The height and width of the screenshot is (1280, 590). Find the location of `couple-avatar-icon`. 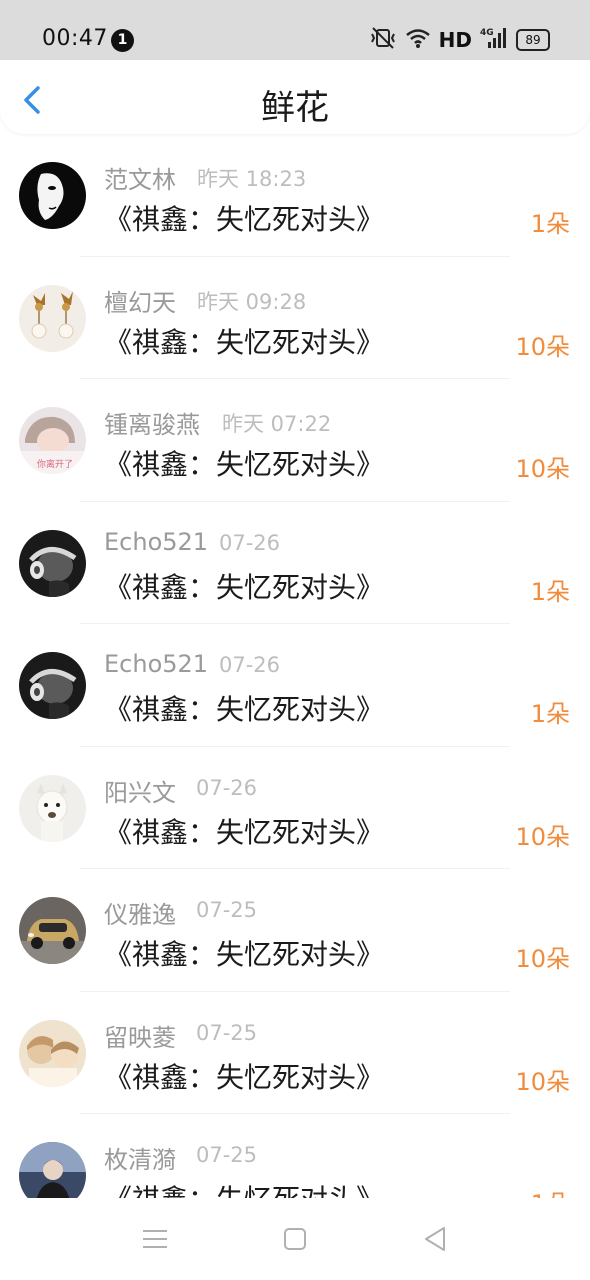

couple-avatar-icon is located at coordinates (52, 1053).